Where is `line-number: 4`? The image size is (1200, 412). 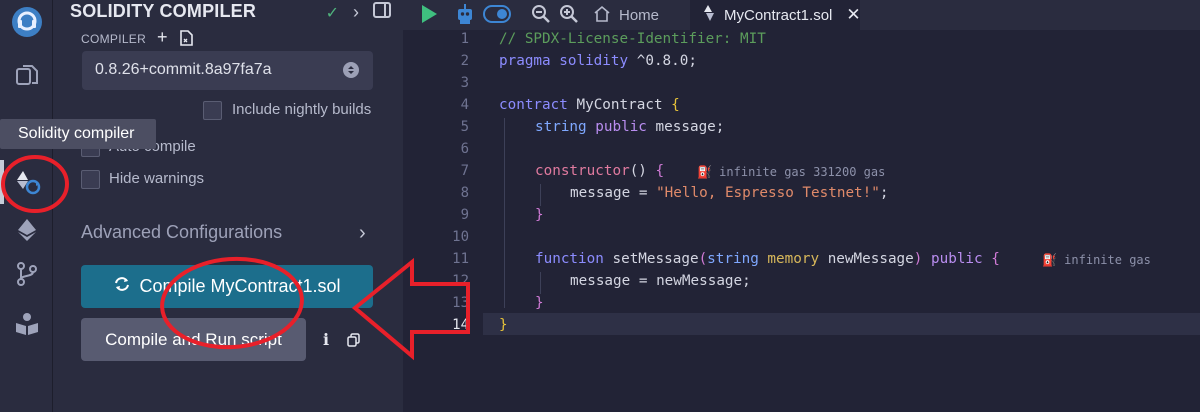 line-number: 4 is located at coordinates (464, 105).